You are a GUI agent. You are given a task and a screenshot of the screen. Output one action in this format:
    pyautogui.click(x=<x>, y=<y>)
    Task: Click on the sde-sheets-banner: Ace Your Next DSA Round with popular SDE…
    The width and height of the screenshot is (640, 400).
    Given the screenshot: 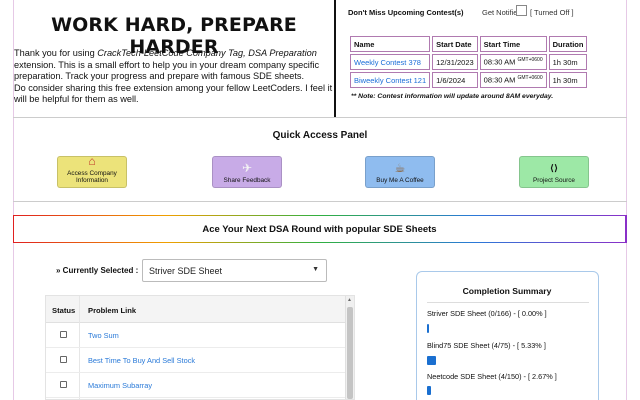 What is the action you would take?
    pyautogui.click(x=320, y=229)
    